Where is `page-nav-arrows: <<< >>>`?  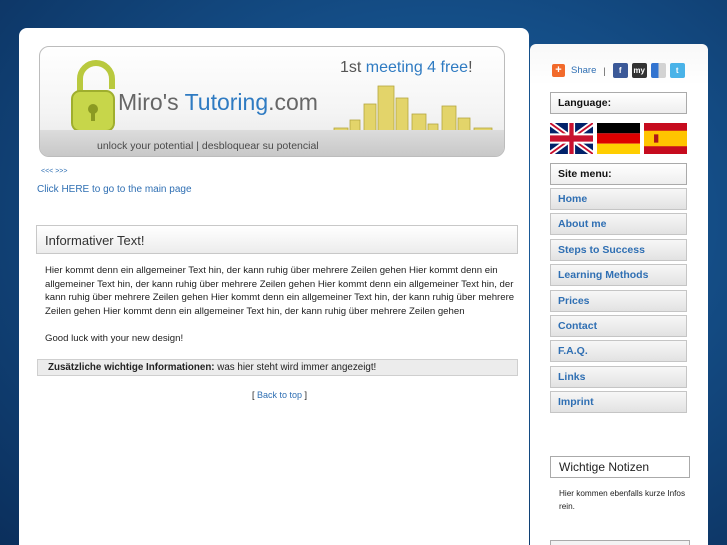
page-nav-arrows: <<< >>> is located at coordinates (54, 171).